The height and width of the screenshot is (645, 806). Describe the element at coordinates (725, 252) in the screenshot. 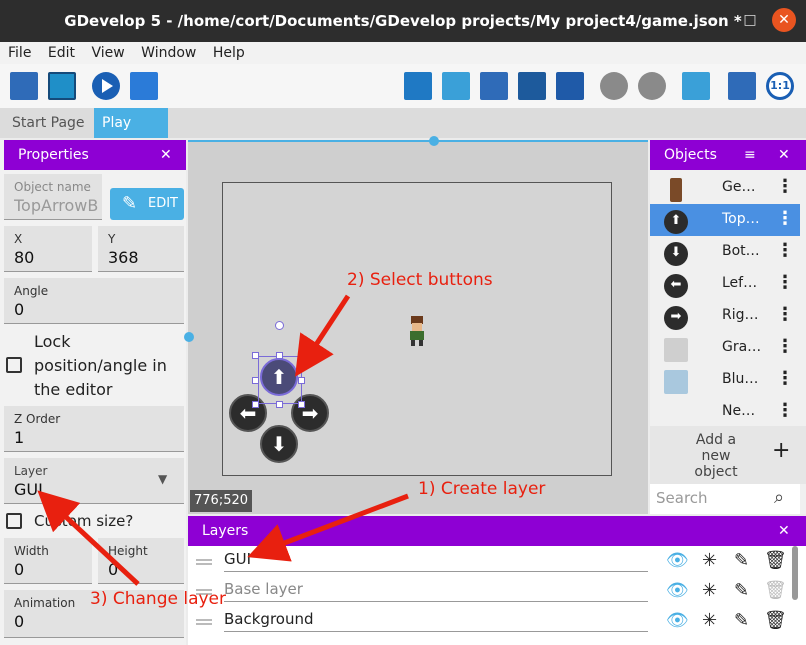

I see `object-row: ⬇ Bot… ⋮` at that location.